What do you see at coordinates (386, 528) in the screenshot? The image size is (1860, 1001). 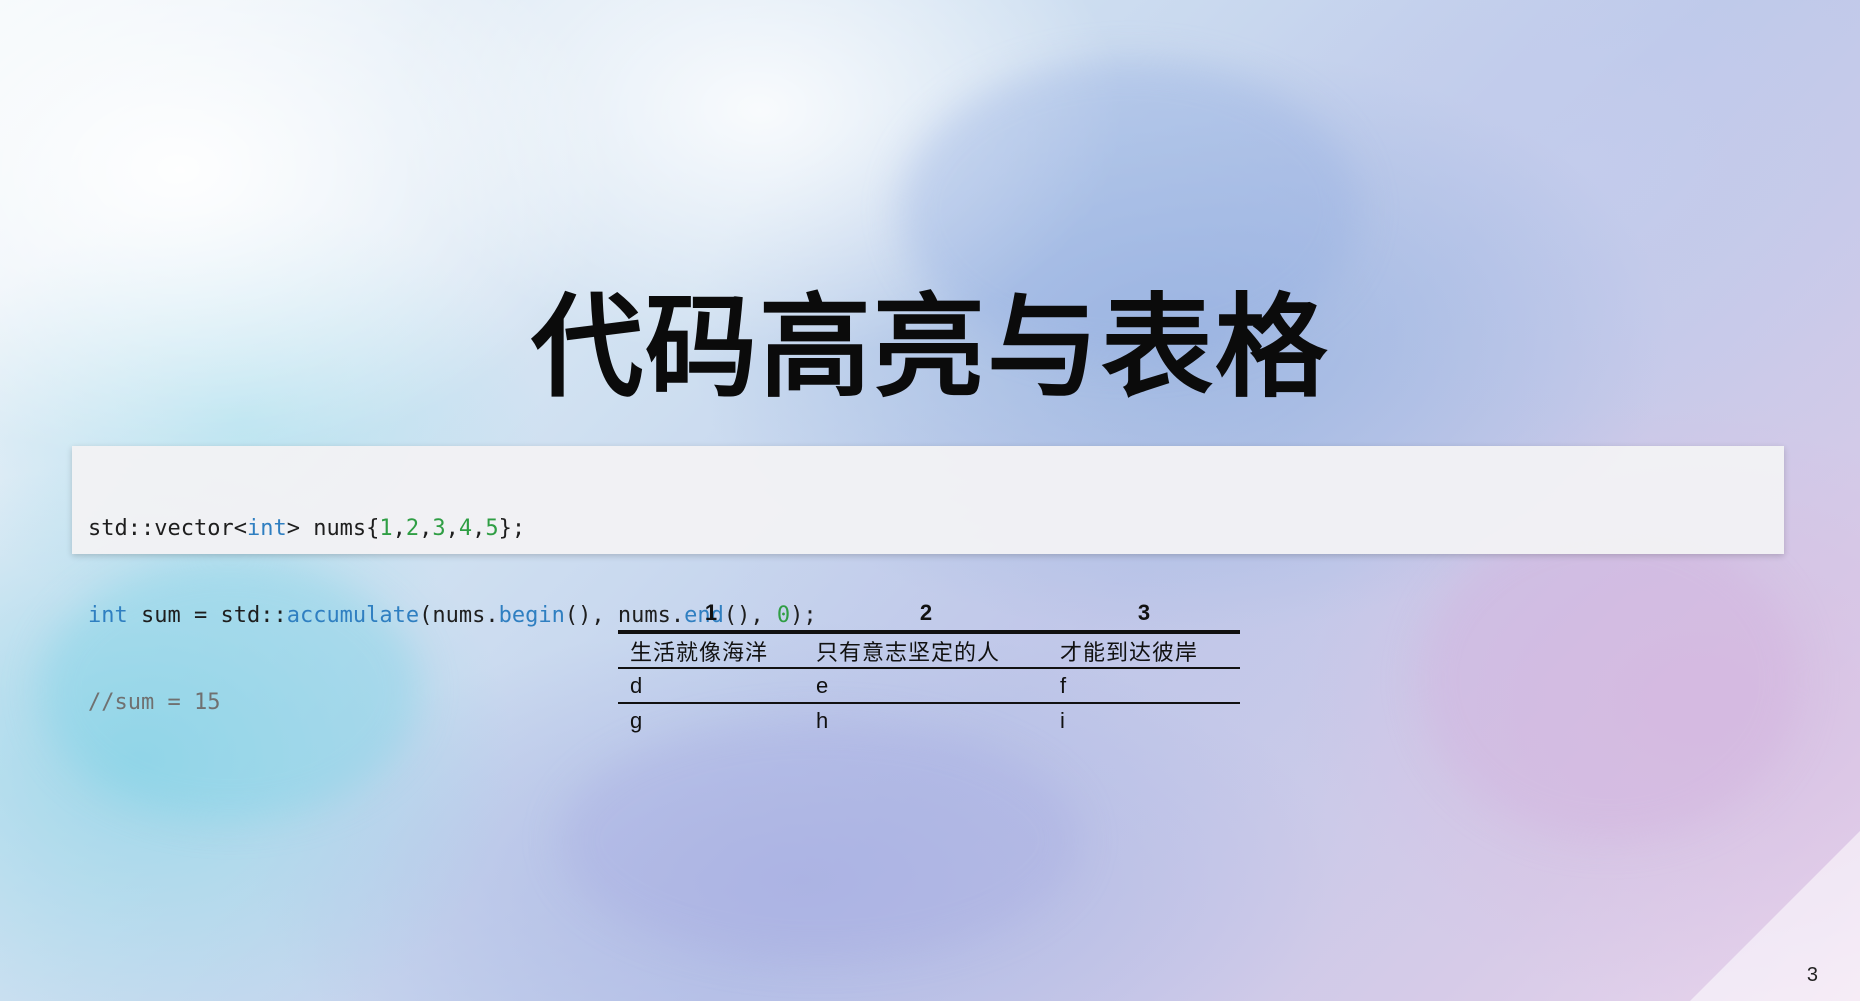 I see `code-token: 1` at bounding box center [386, 528].